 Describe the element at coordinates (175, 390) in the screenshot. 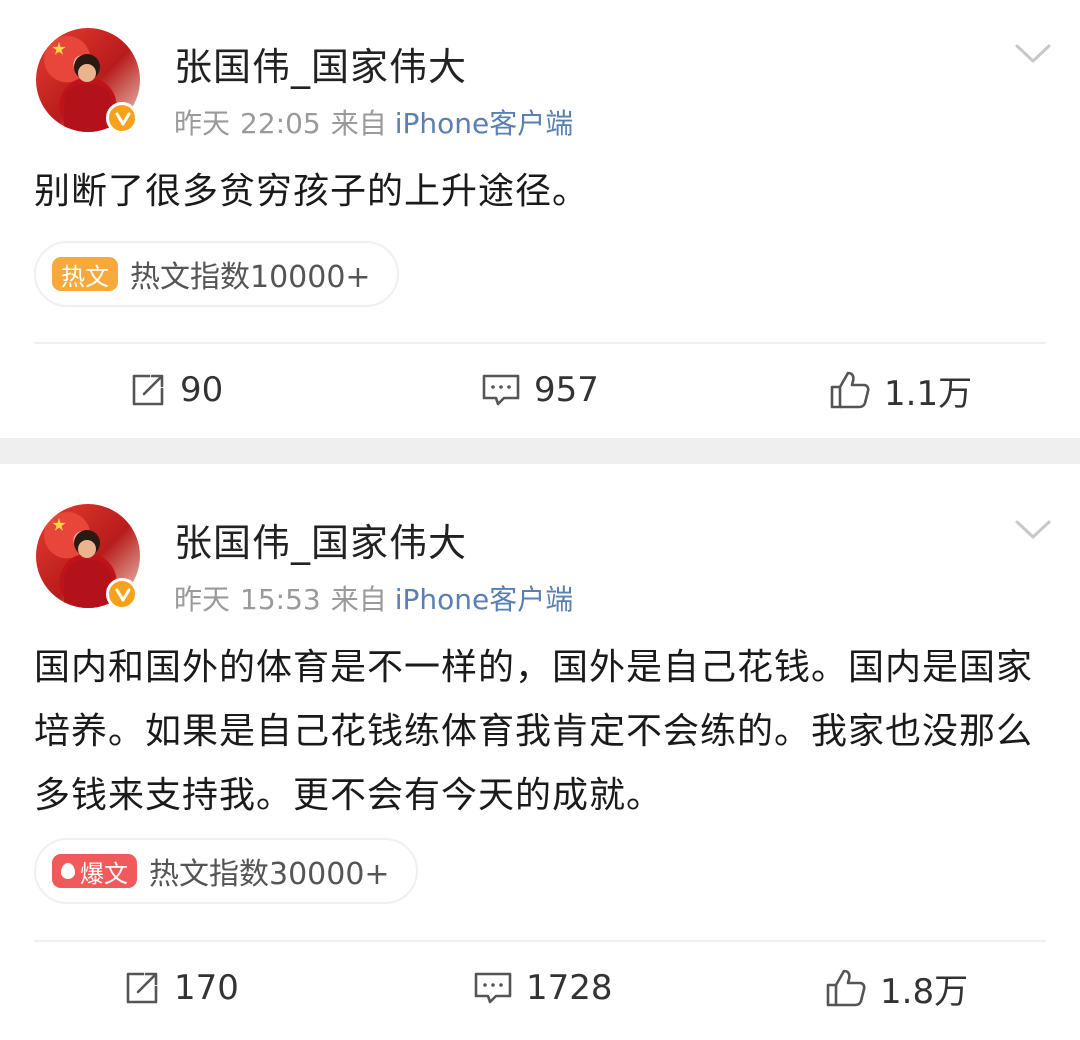

I see `repost-button: 90` at that location.